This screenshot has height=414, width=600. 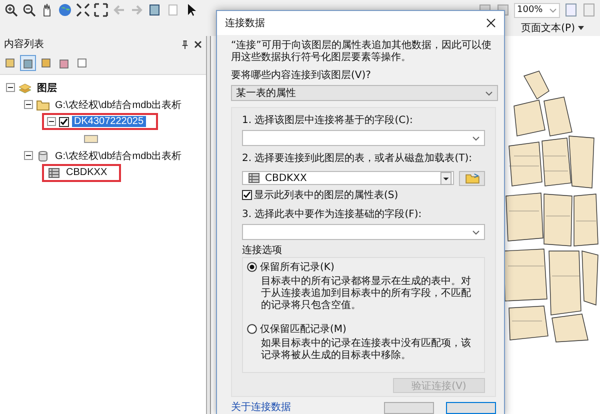 What do you see at coordinates (357, 159) in the screenshot?
I see `step-label: 2. 选择要连接到此图层的表，或者从磁盘加载表(T):` at bounding box center [357, 159].